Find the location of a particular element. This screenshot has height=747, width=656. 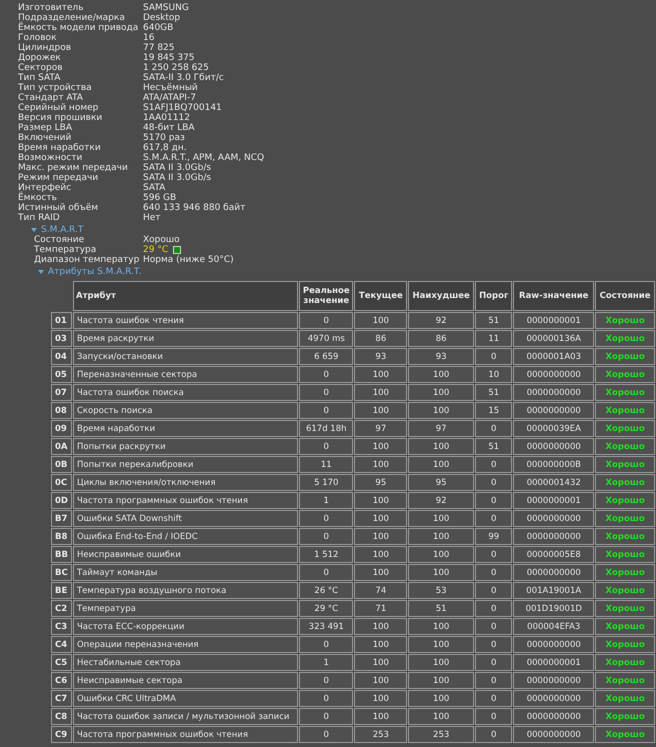

smart-label: Температура is located at coordinates (66, 250).